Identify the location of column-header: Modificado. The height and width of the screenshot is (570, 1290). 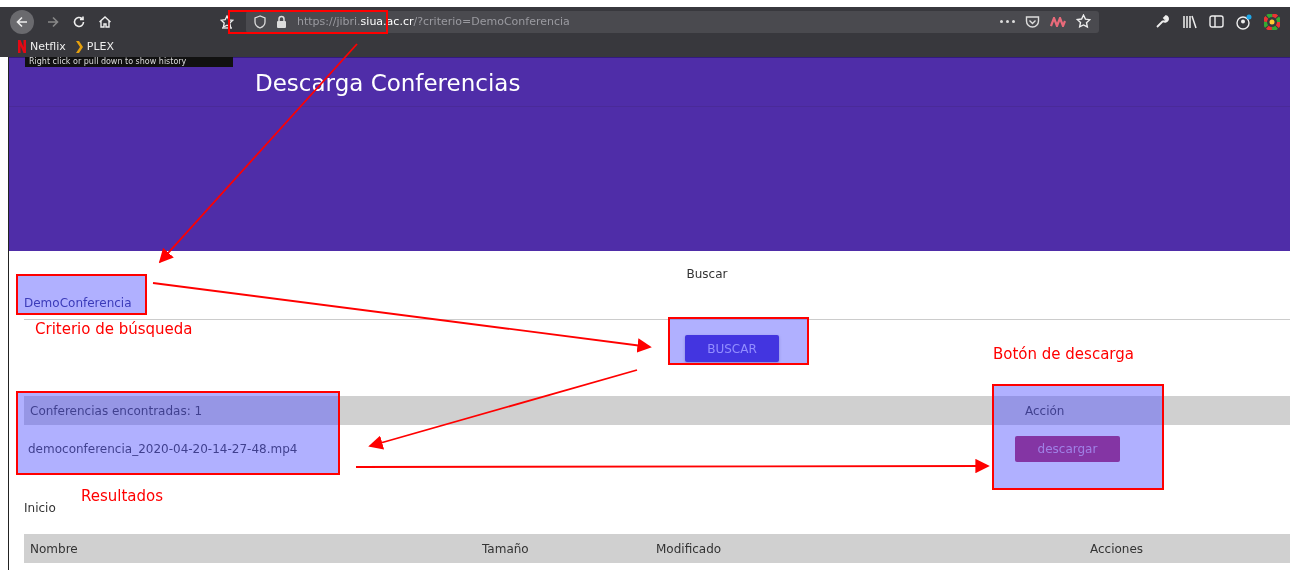
(689, 548).